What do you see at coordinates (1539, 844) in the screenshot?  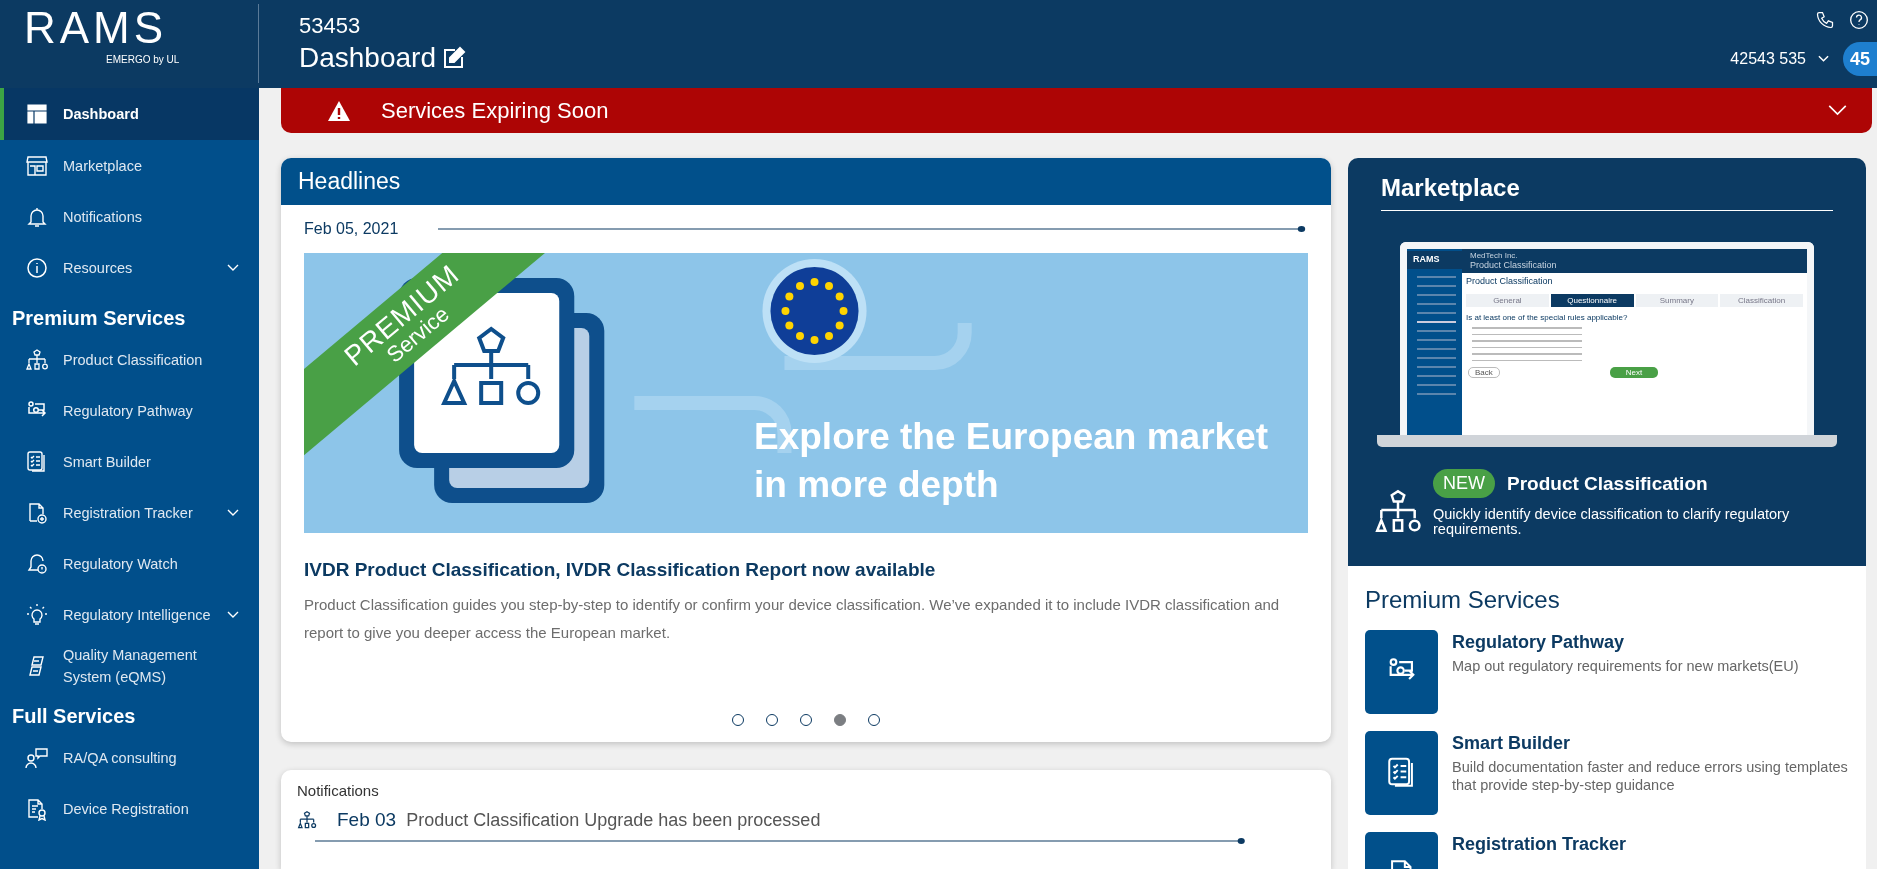 I see `service-title: Registration Tracker` at bounding box center [1539, 844].